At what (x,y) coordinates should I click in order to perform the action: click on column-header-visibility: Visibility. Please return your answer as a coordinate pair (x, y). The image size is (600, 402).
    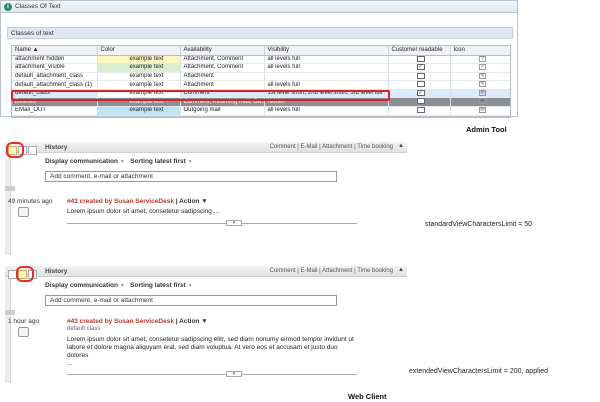
    Looking at the image, I should click on (326, 51).